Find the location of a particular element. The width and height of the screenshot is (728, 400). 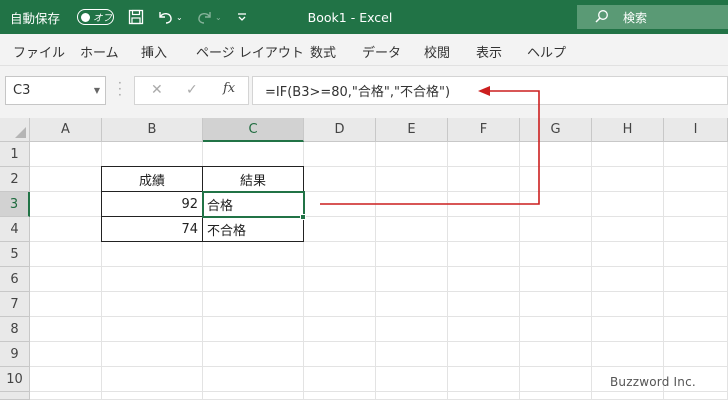

cell-g1 is located at coordinates (556, 154).